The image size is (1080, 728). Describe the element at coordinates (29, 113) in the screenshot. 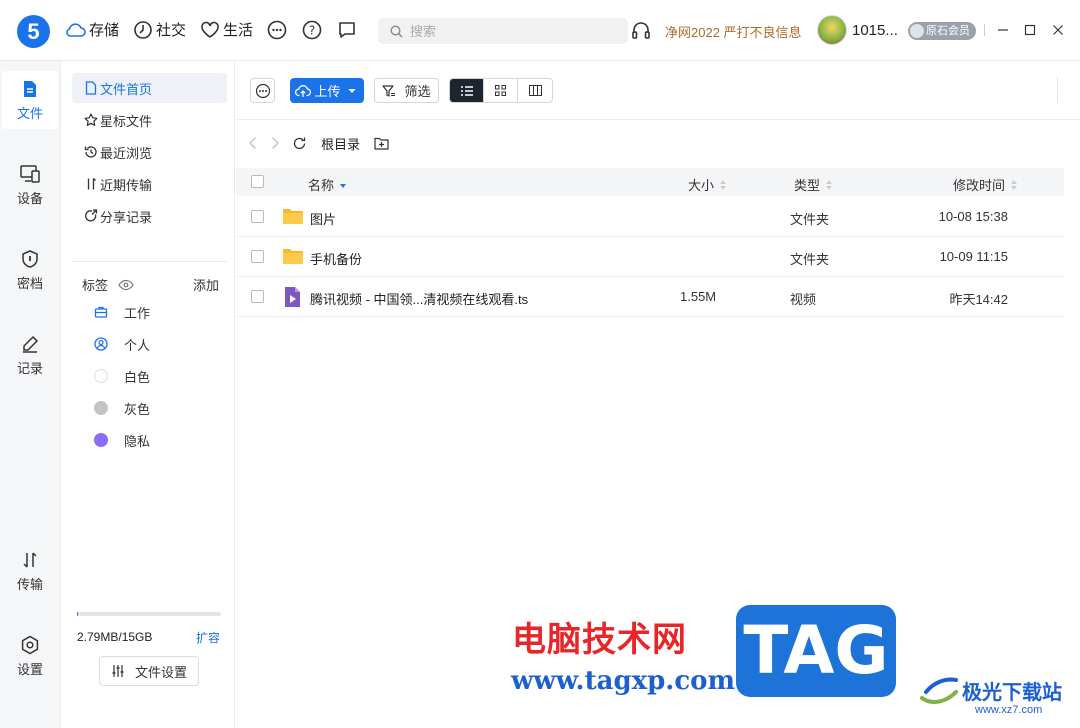

I see `rail-item-label: 文件` at that location.